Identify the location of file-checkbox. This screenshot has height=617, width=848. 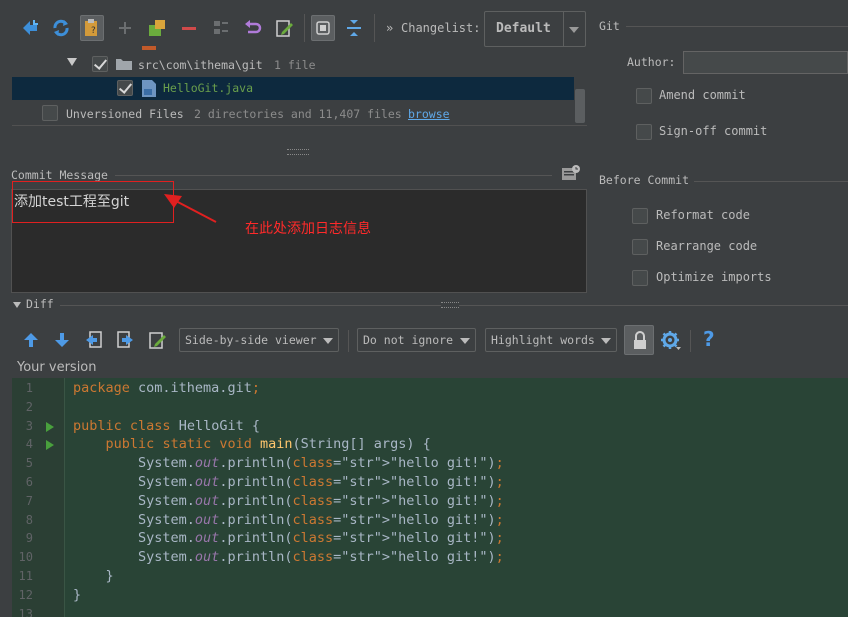
(125, 88).